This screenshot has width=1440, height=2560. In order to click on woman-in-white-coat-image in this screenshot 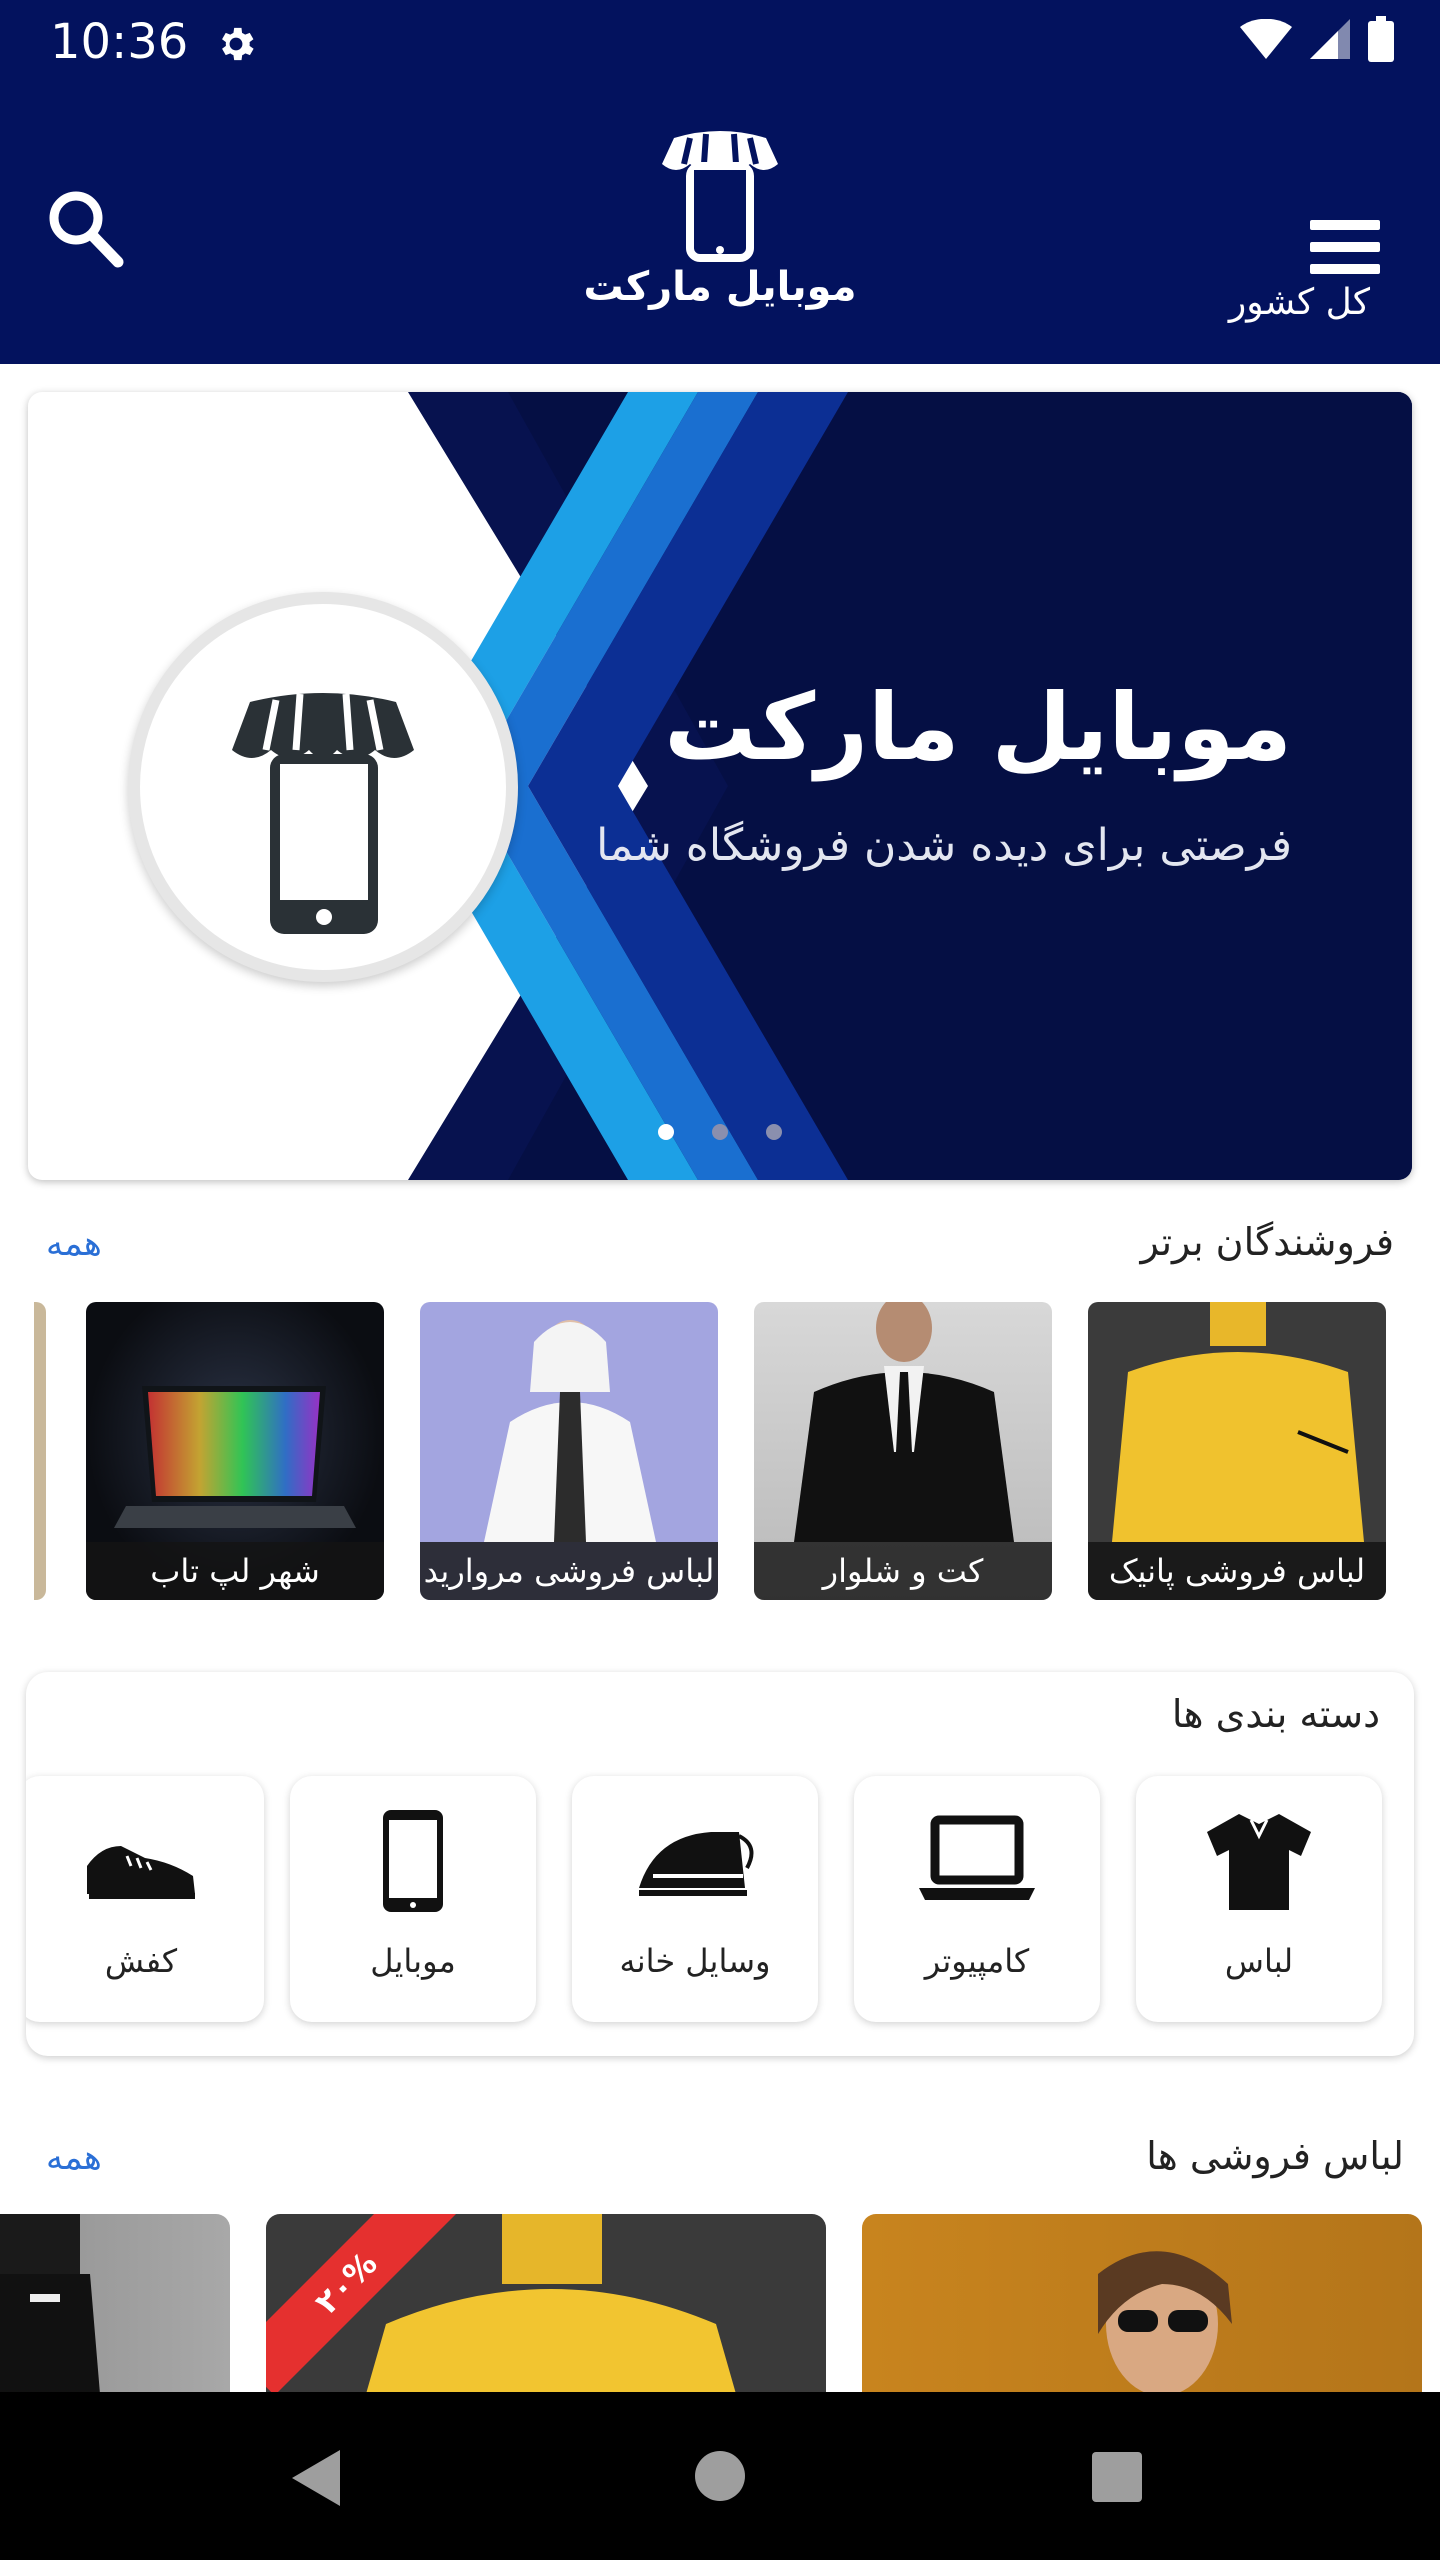, I will do `click(570, 1431)`.